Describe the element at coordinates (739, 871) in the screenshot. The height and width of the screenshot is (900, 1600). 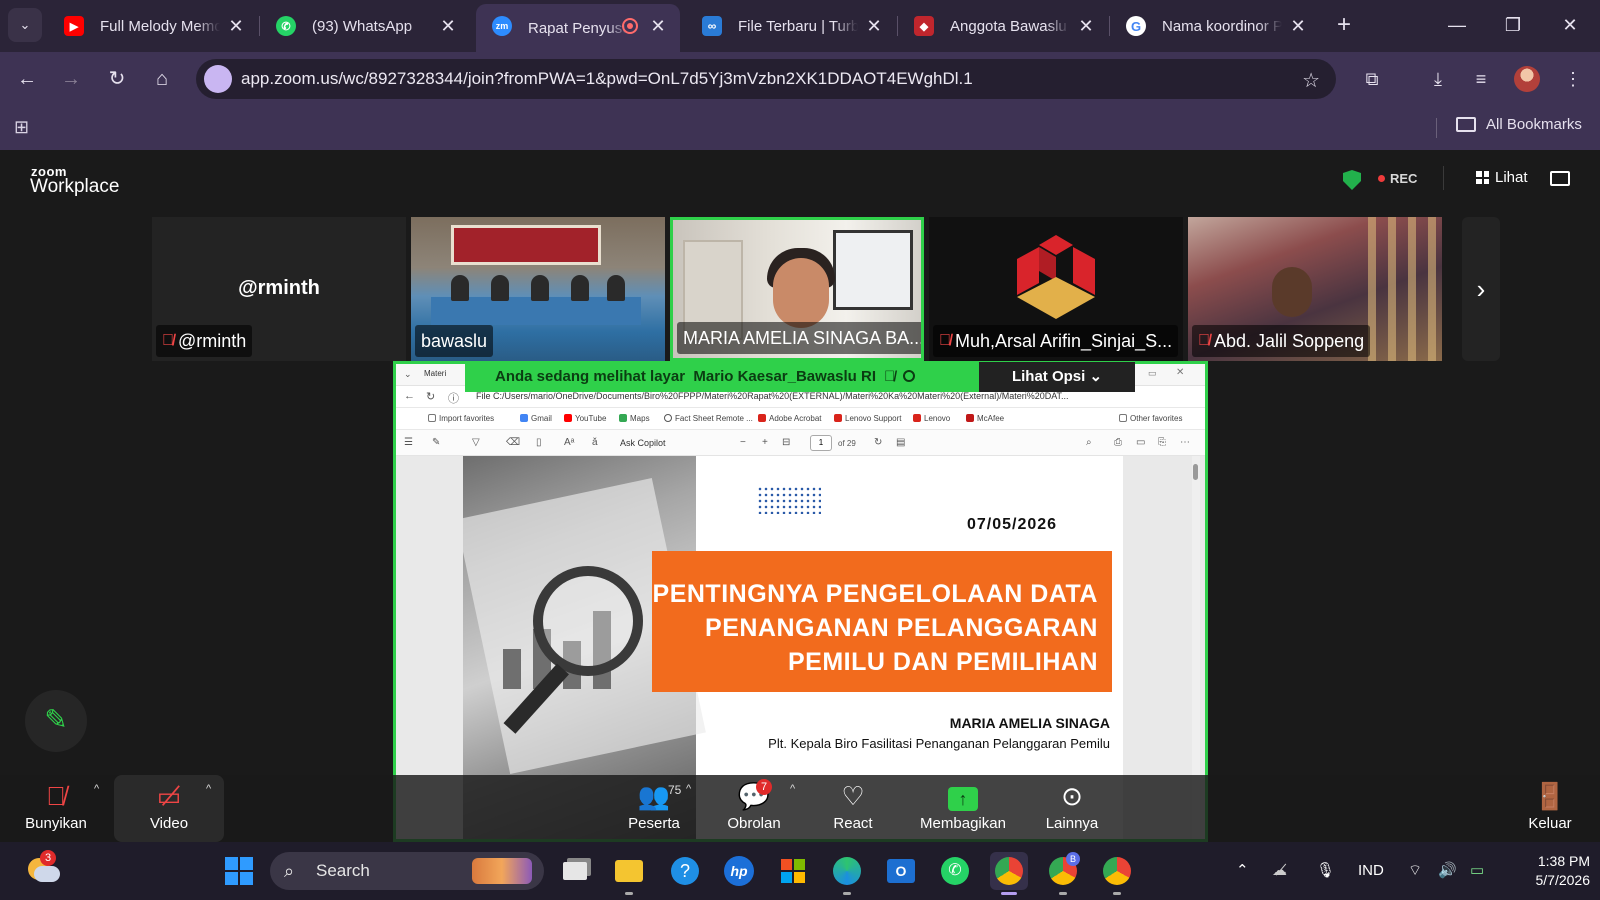
I see `hp-app-icon: hp` at that location.